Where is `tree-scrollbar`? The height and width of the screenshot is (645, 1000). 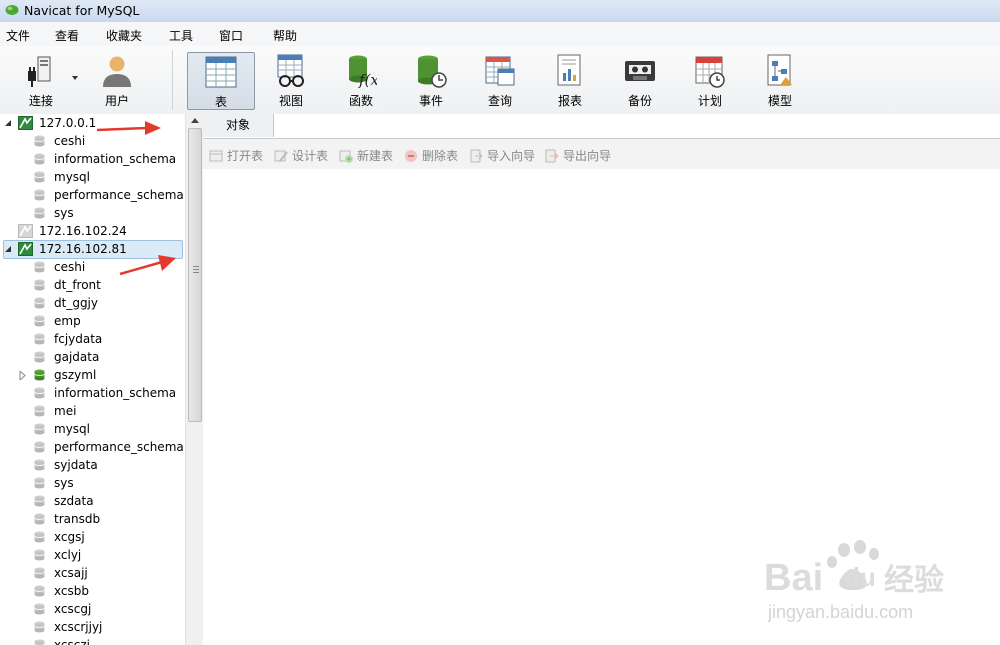 tree-scrollbar is located at coordinates (194, 379).